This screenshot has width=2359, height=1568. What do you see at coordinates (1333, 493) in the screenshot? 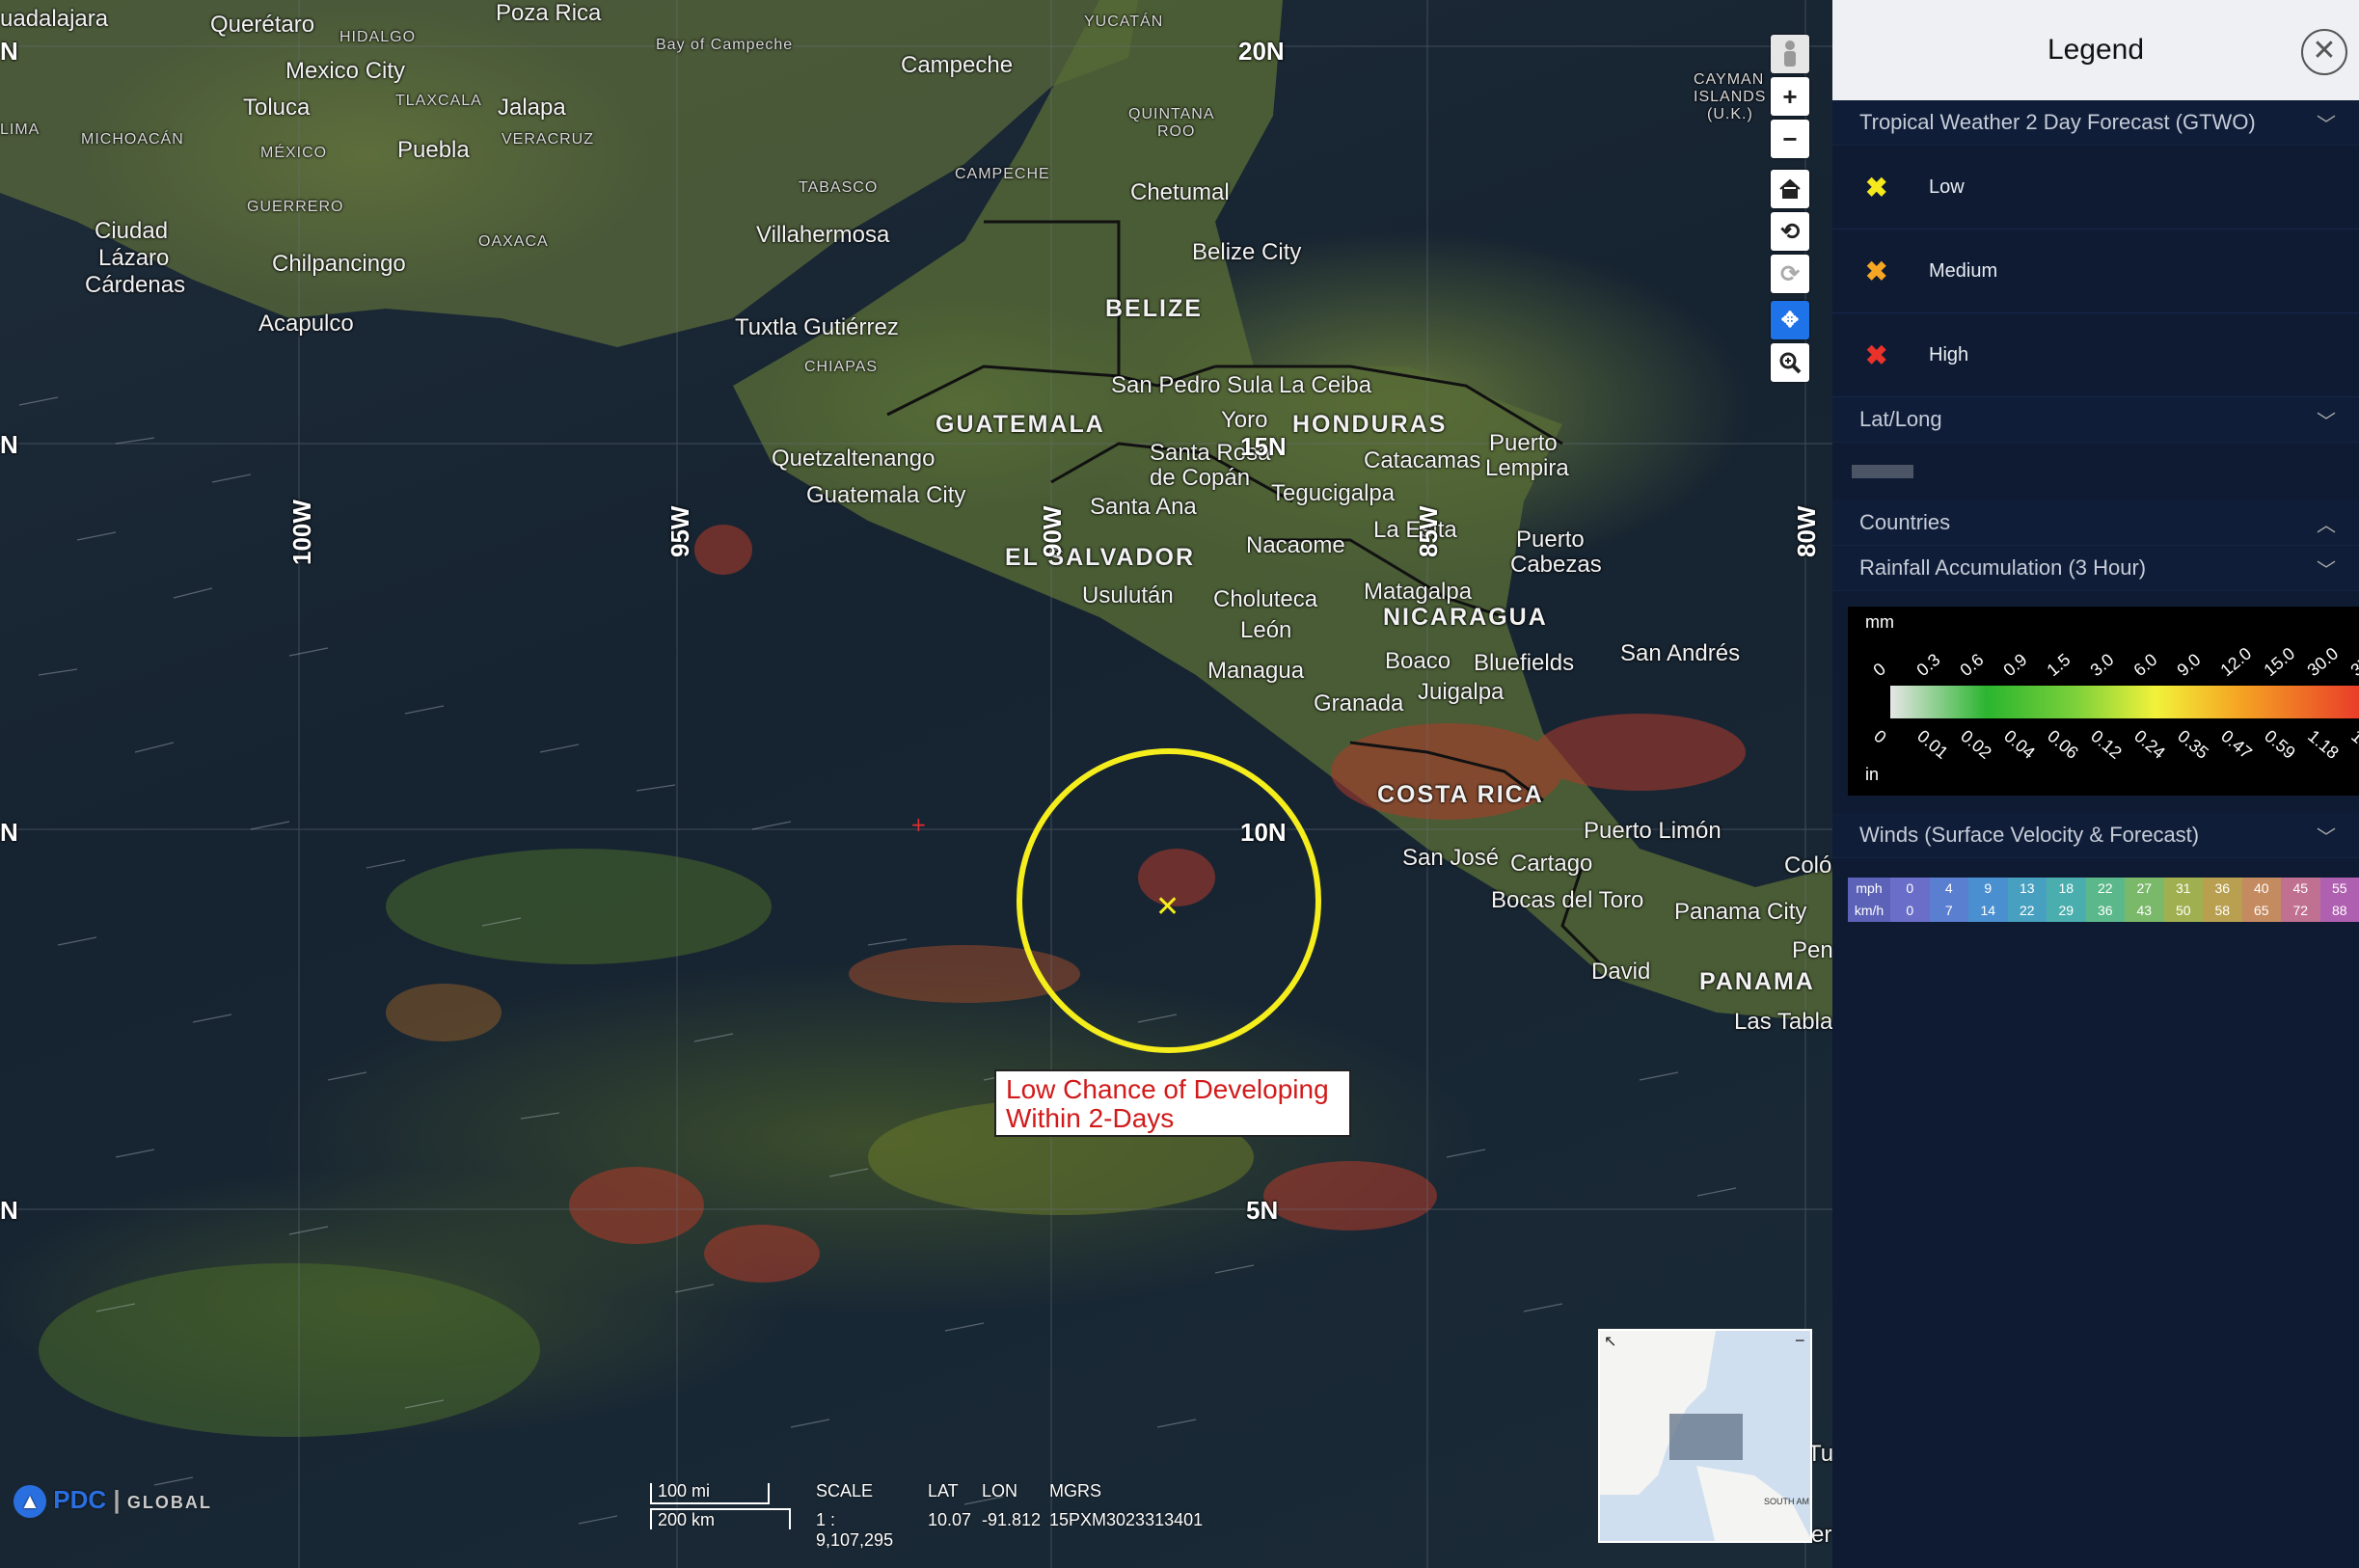
I see `map-label-tegucigalpa: Tegucigalpa` at bounding box center [1333, 493].